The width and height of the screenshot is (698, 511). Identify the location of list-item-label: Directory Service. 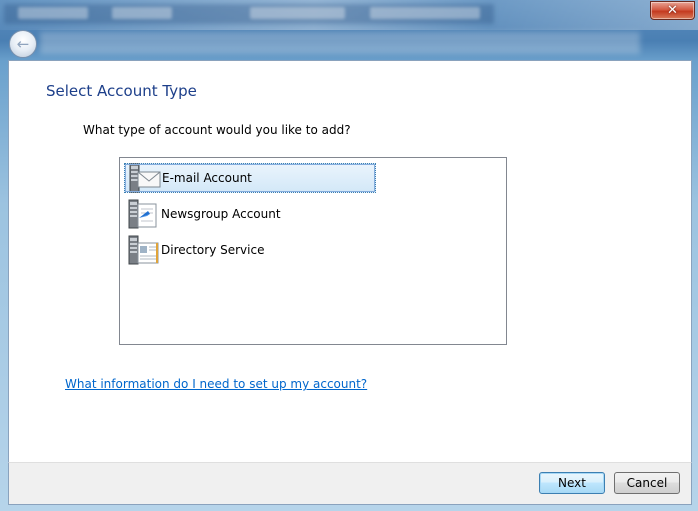
(213, 250).